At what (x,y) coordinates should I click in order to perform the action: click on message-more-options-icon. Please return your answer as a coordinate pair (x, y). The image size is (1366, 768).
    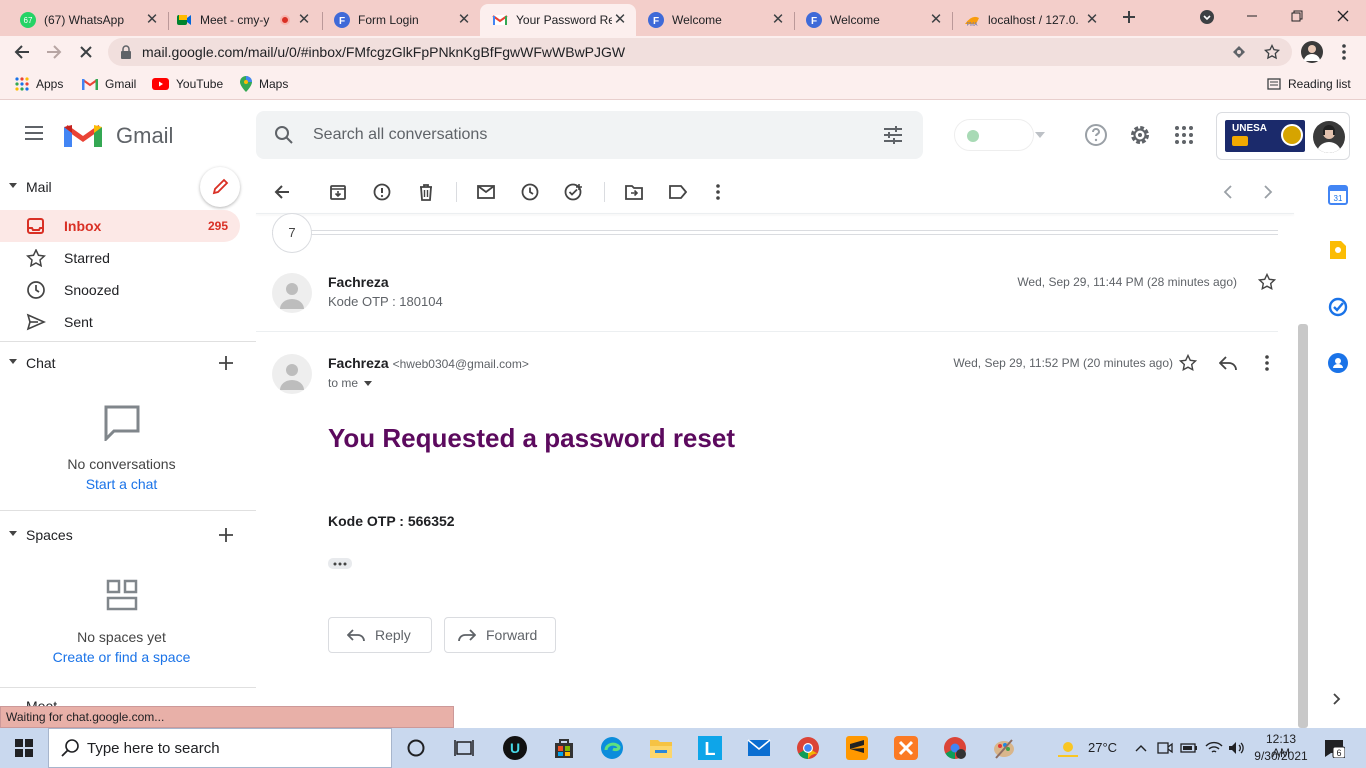
    Looking at the image, I should click on (1267, 363).